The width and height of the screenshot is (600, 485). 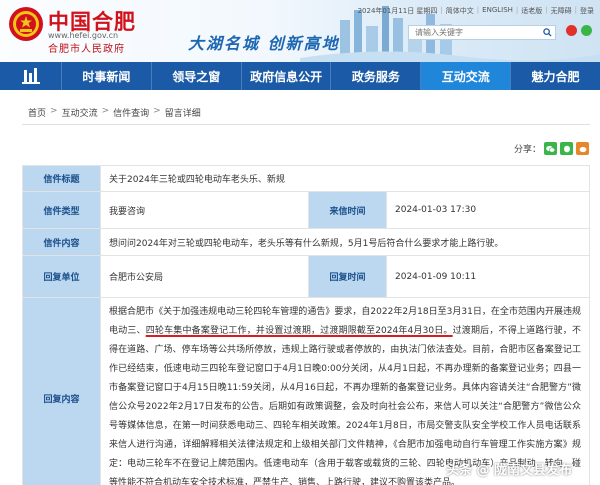 What do you see at coordinates (61, 276) in the screenshot?
I see `unit-label: 回复单位` at bounding box center [61, 276].